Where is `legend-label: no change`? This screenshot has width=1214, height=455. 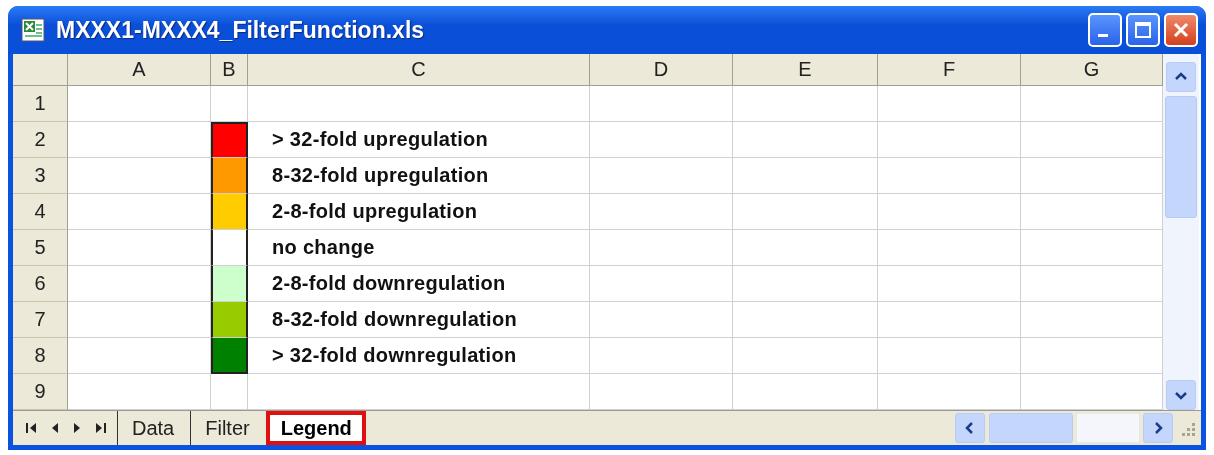
legend-label: no change is located at coordinates (419, 248).